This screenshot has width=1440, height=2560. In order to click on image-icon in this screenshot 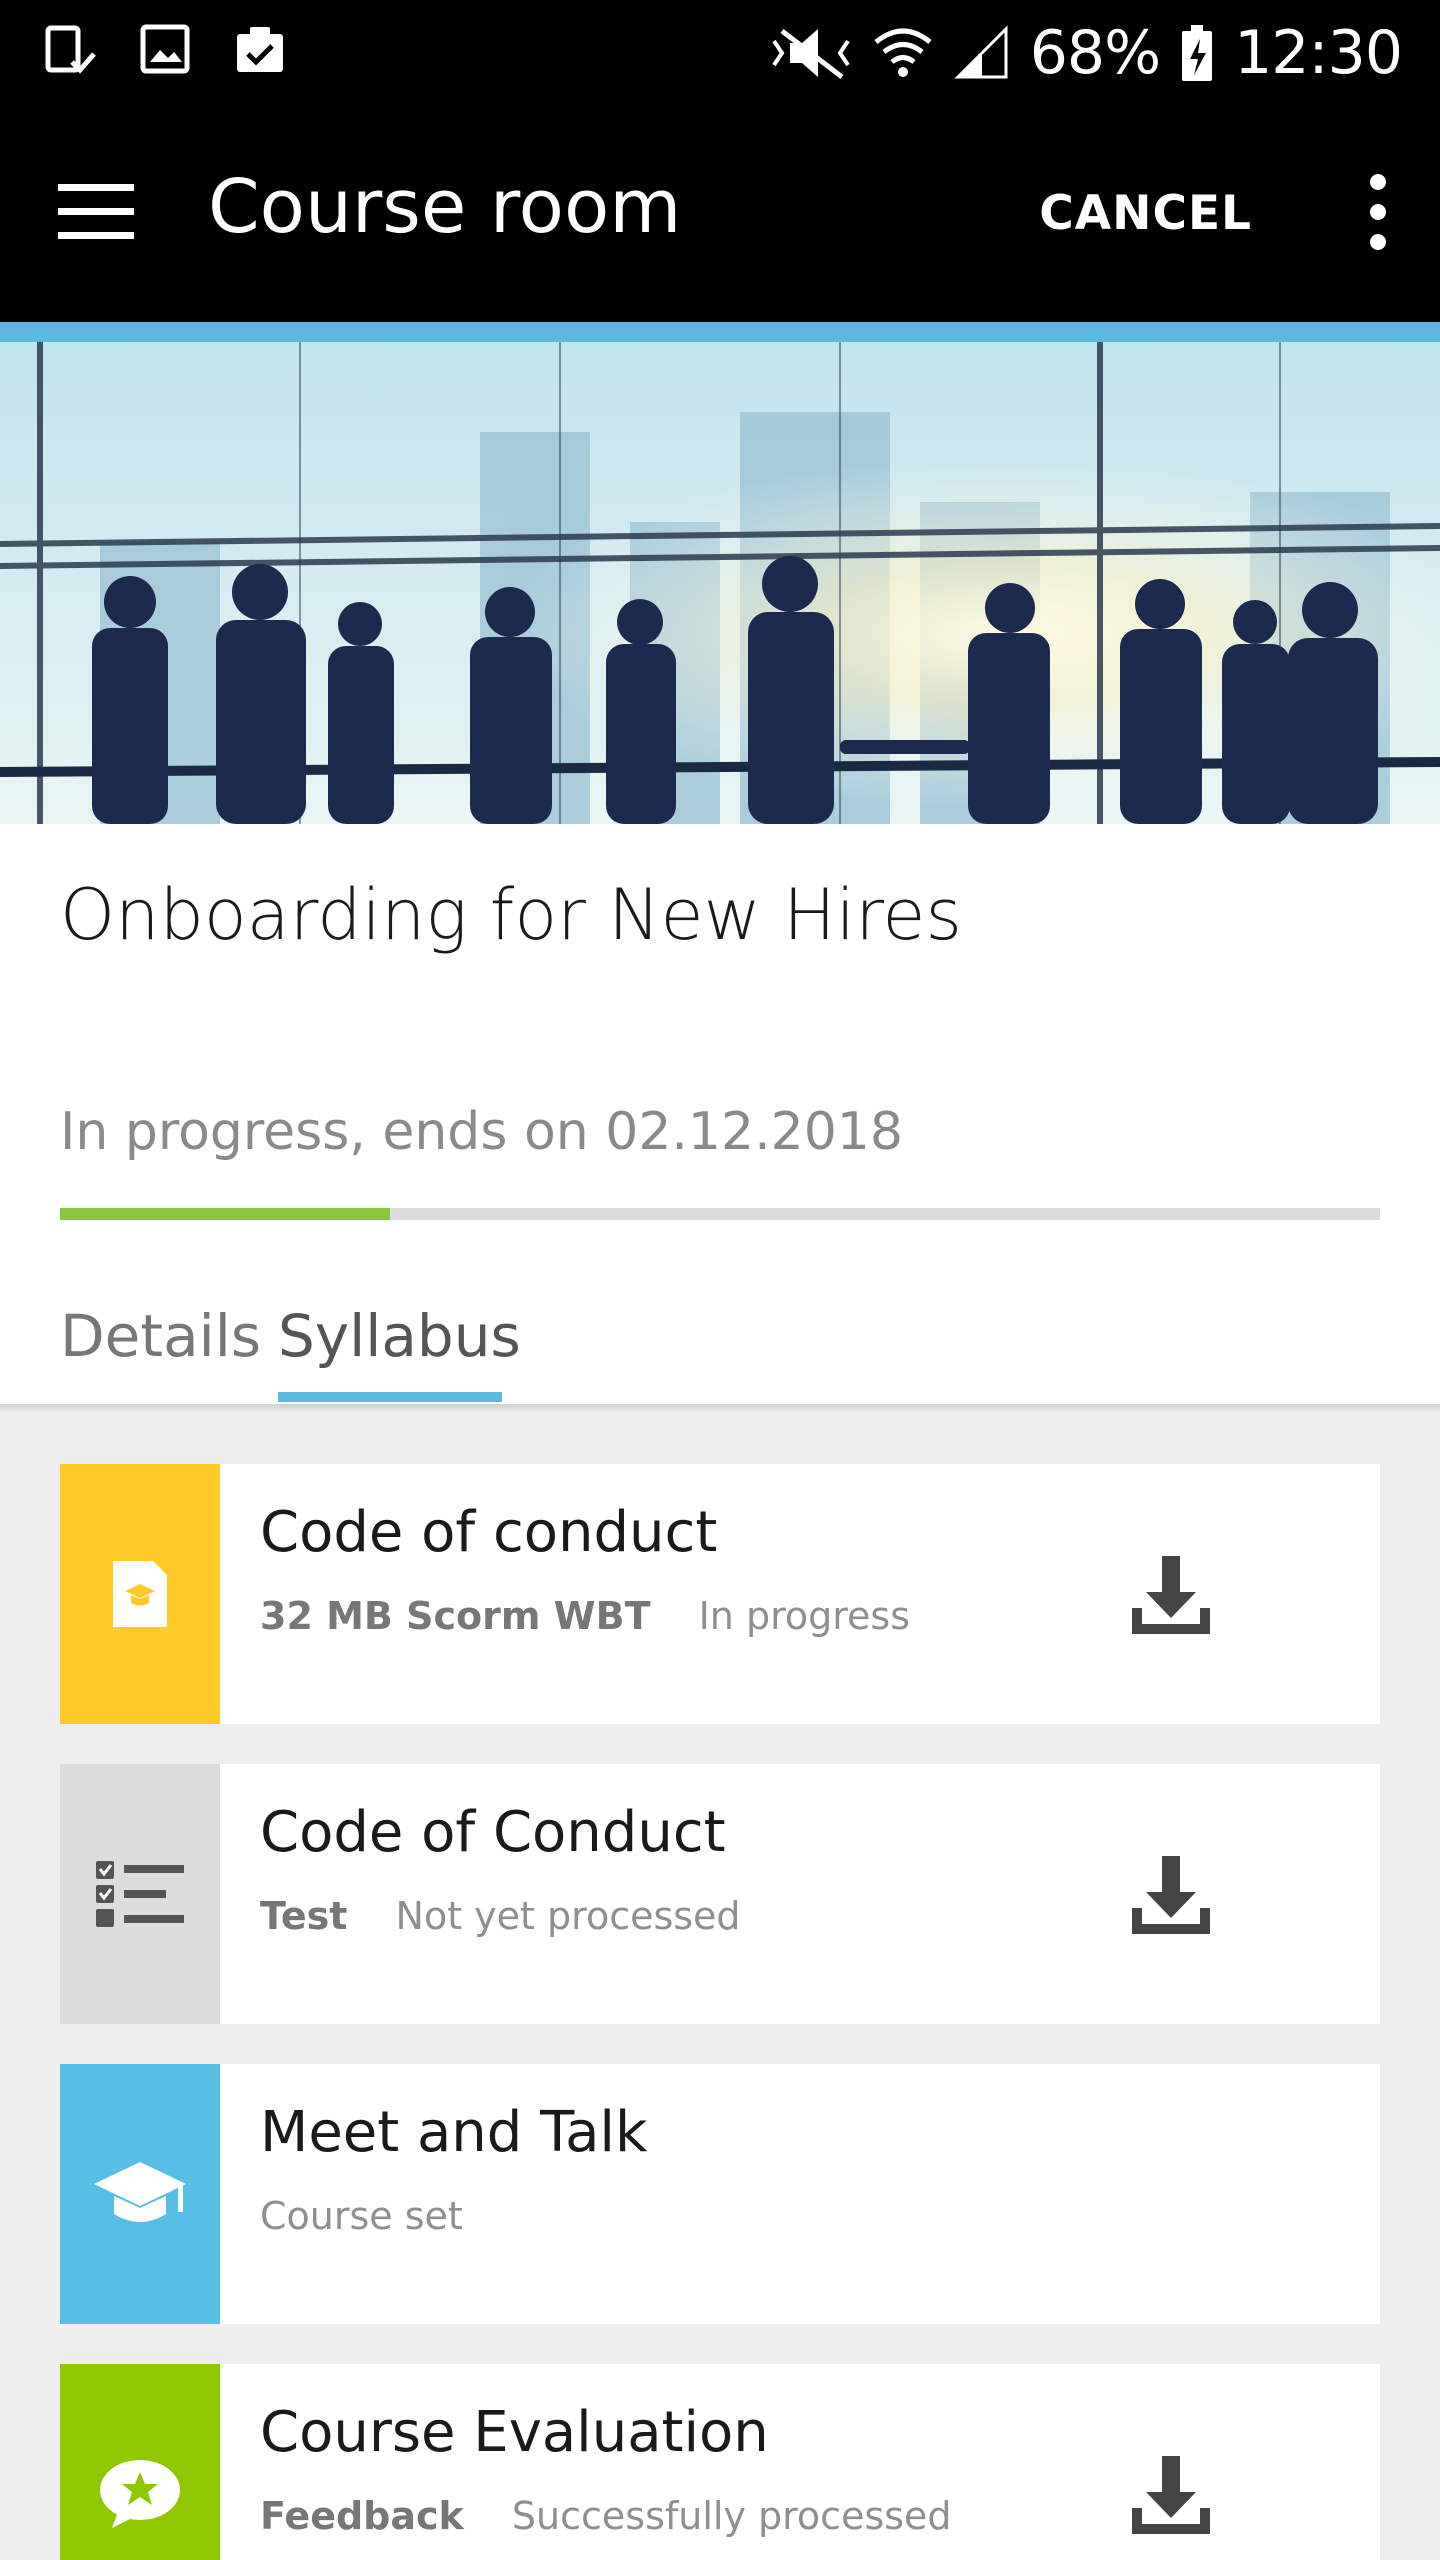, I will do `click(165, 51)`.